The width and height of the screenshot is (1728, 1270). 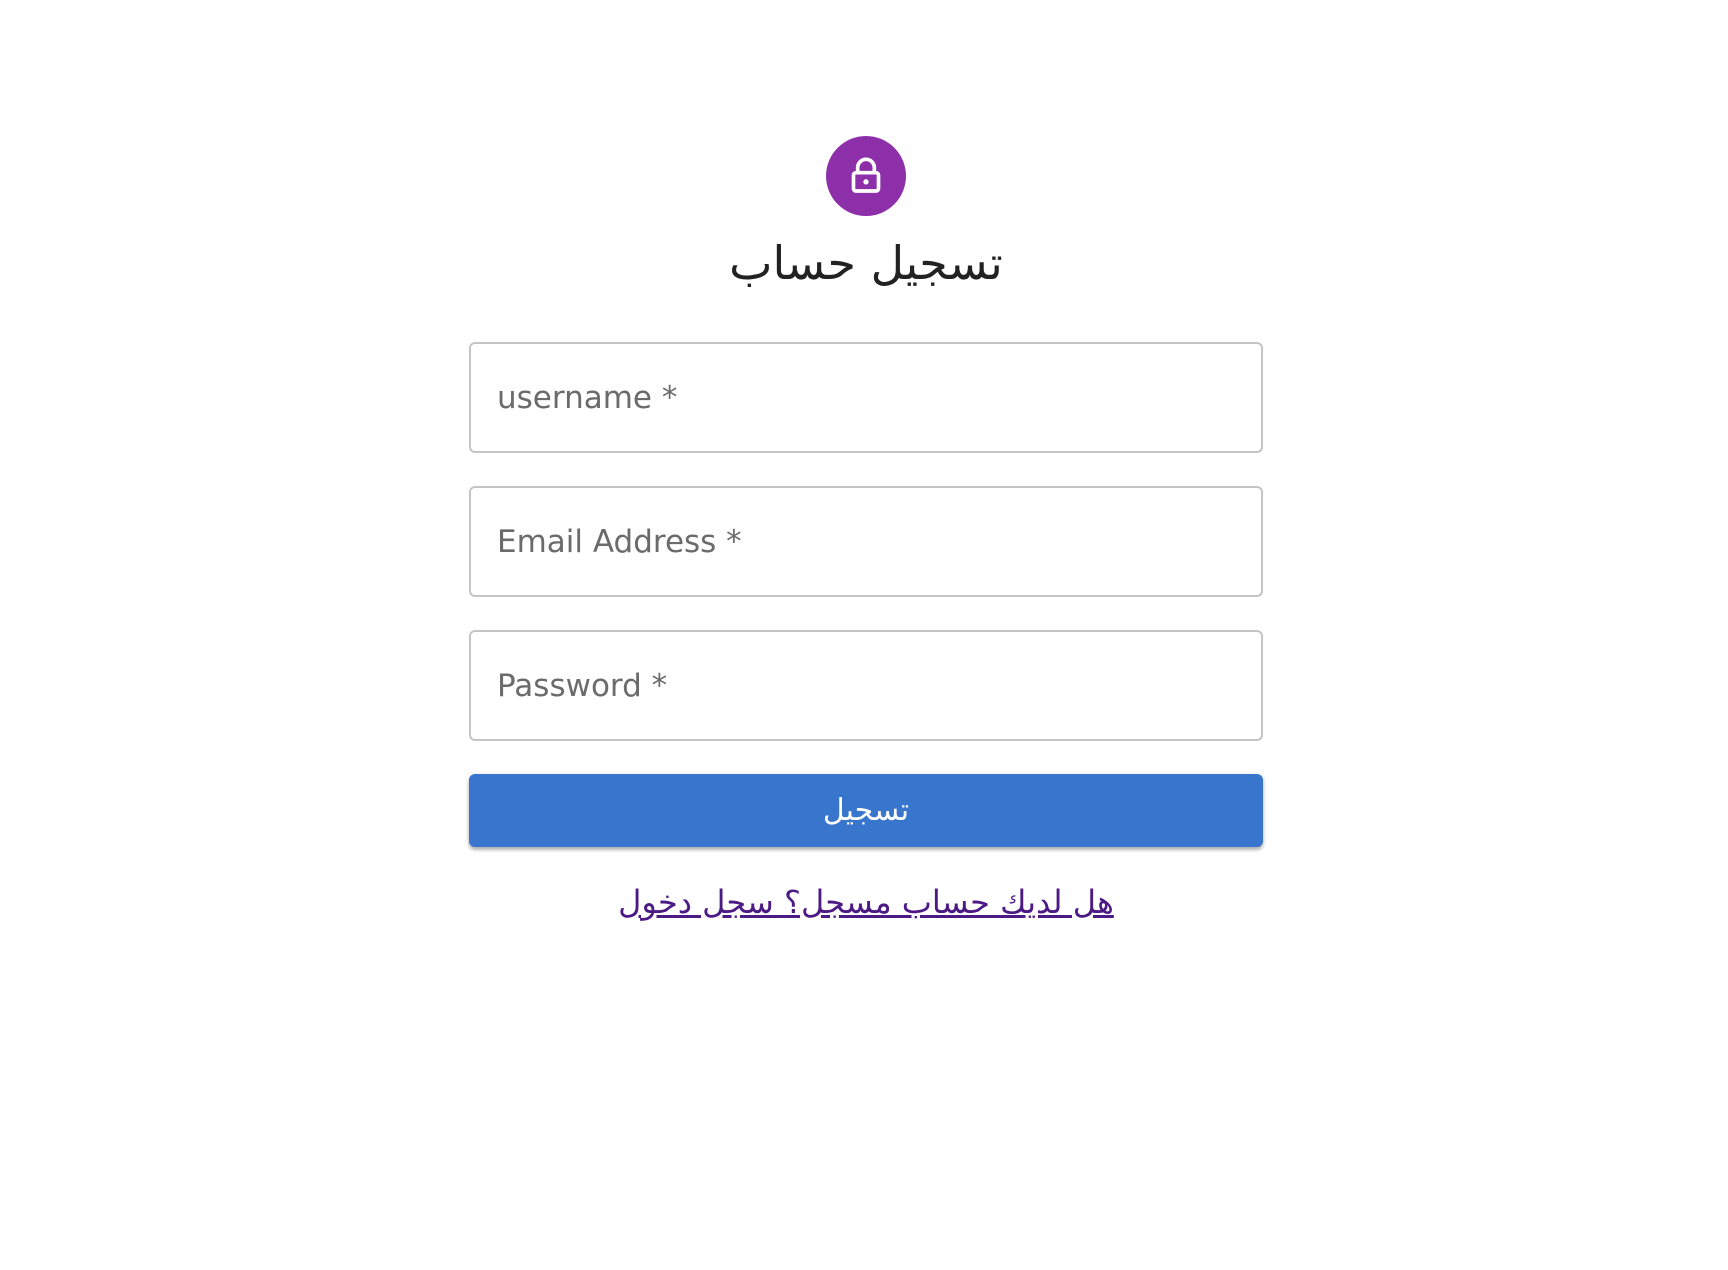 What do you see at coordinates (866, 902) in the screenshot?
I see `login-link: هل لديك حساب مسجل؟ سجل دخول` at bounding box center [866, 902].